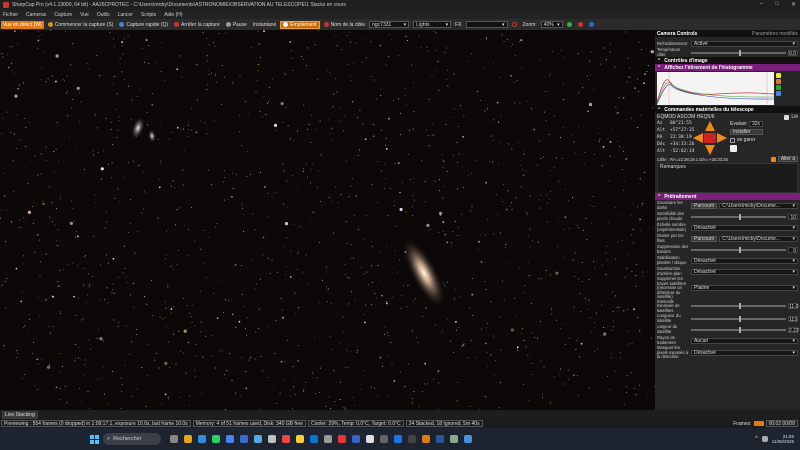 Image resolution: width=800 pixels, height=450 pixels. What do you see at coordinates (744, 271) in the screenshot?
I see `background-select: Désactivé ▾` at bounding box center [744, 271].